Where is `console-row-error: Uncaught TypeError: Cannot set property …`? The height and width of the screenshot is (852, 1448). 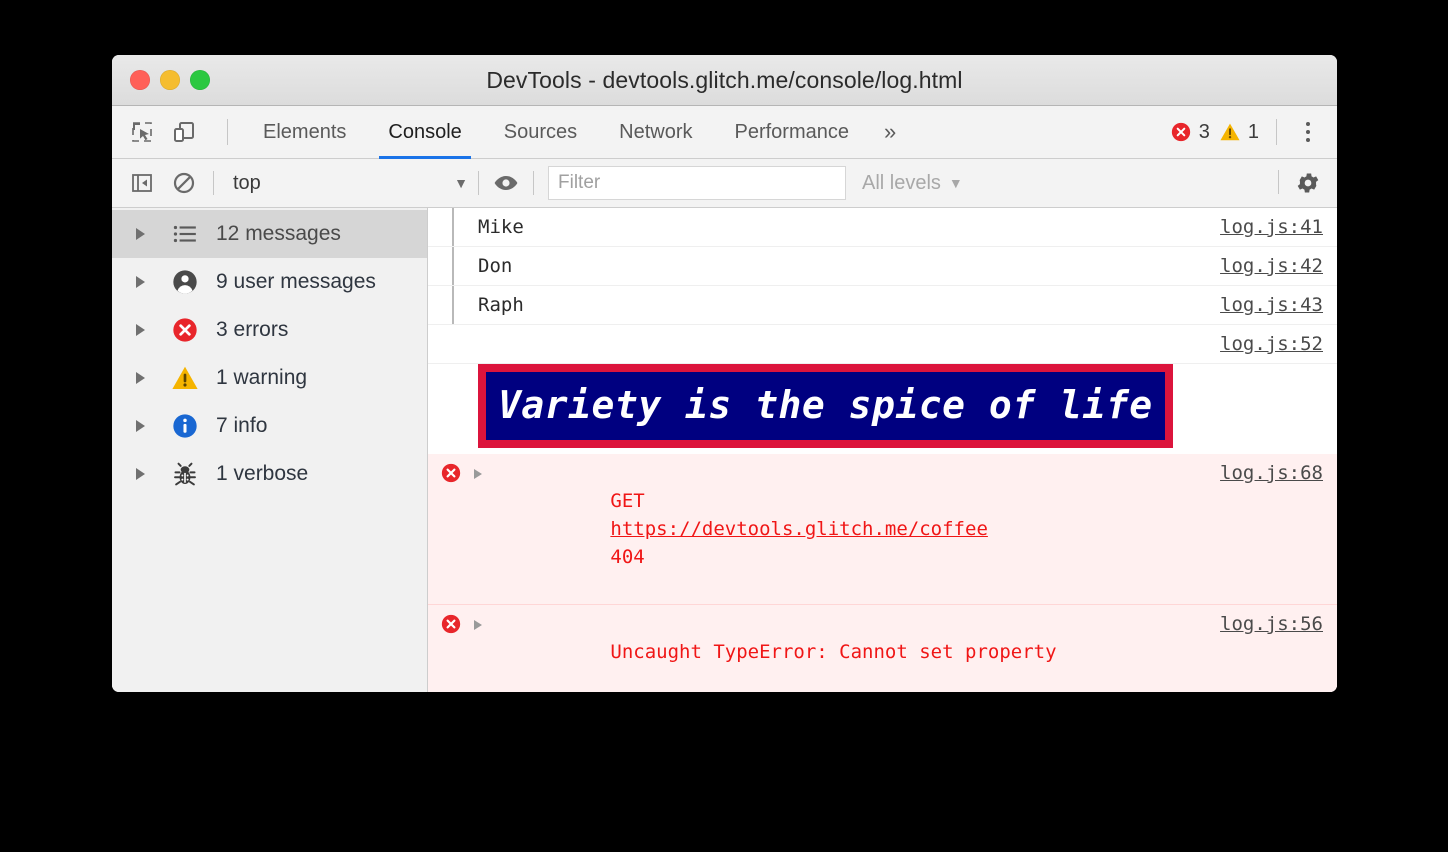
console-row-error: Uncaught TypeError: Cannot set property … is located at coordinates (882, 648).